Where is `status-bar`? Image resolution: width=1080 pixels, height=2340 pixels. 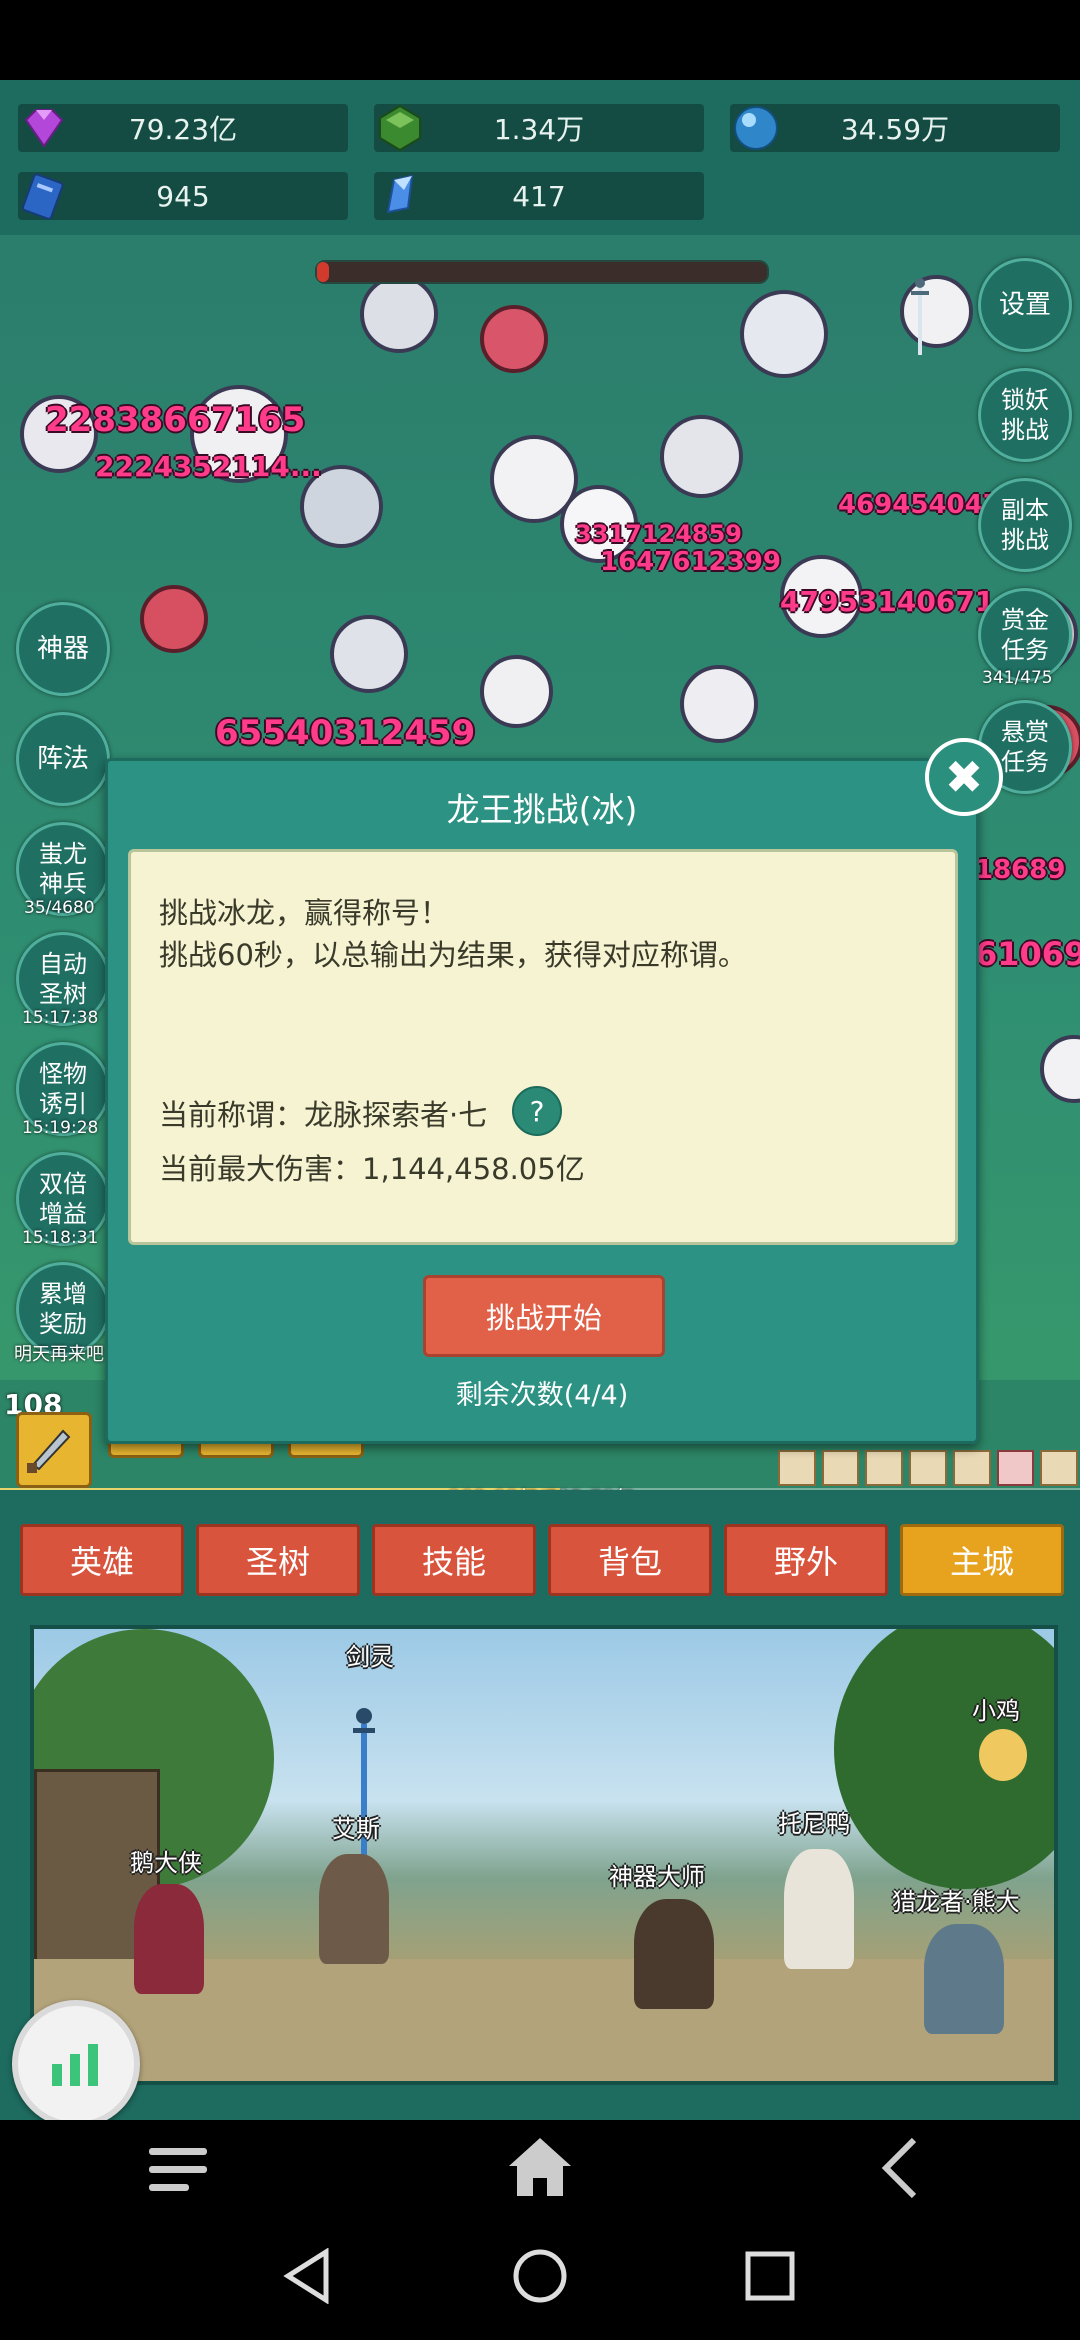
status-bar is located at coordinates (540, 40).